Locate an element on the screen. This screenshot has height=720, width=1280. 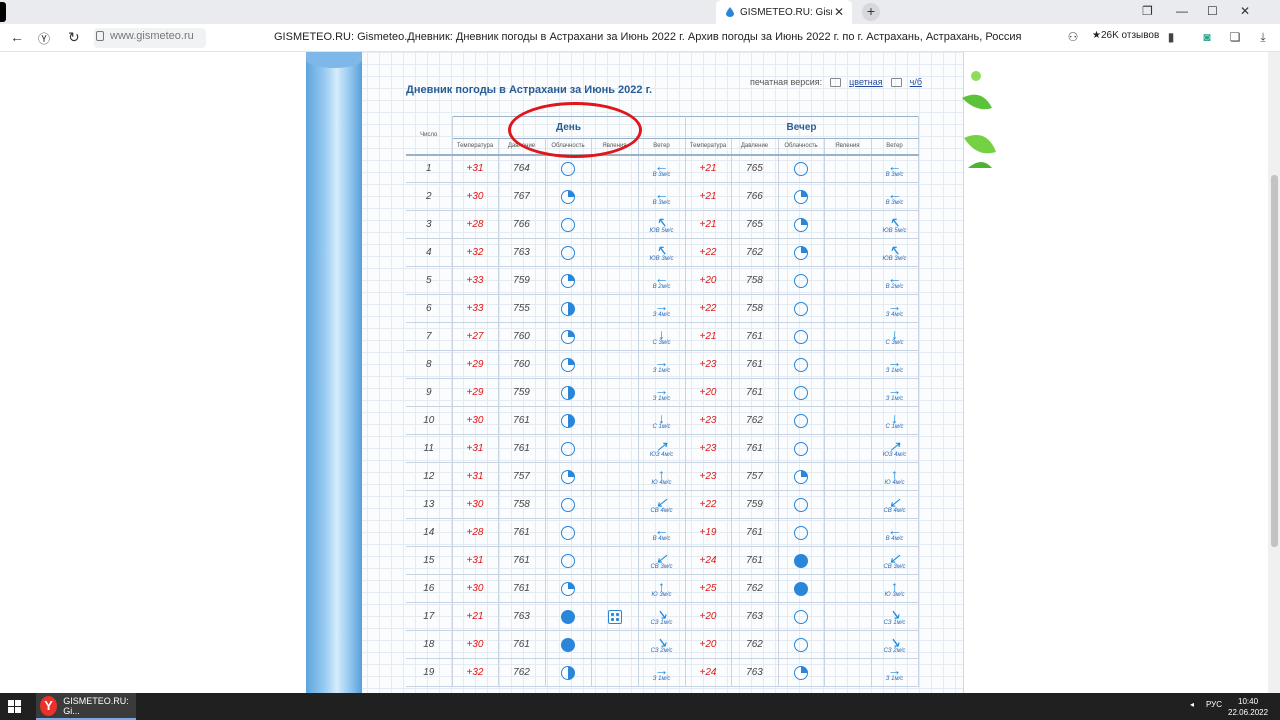
evening-wind: ↖ ЮВ 3м/с is located at coordinates (895, 252).